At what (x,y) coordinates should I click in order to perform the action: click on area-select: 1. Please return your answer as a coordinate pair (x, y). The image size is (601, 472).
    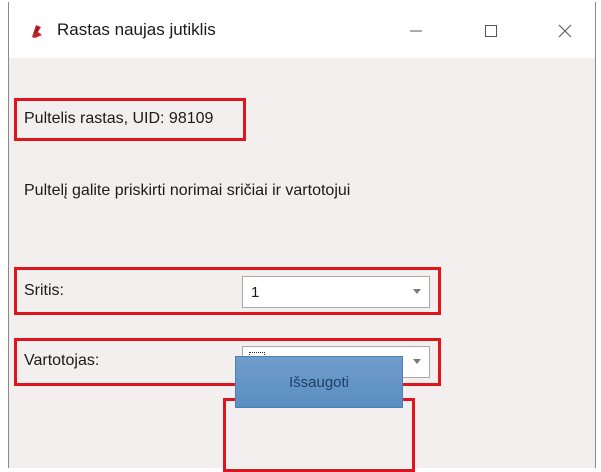
    Looking at the image, I should click on (336, 292).